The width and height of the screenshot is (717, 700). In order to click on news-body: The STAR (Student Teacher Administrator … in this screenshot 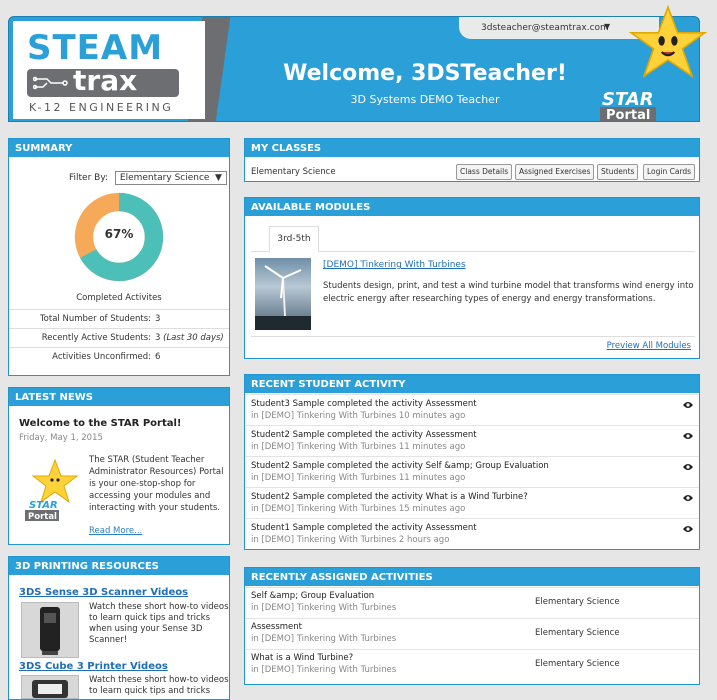, I will do `click(156, 484)`.